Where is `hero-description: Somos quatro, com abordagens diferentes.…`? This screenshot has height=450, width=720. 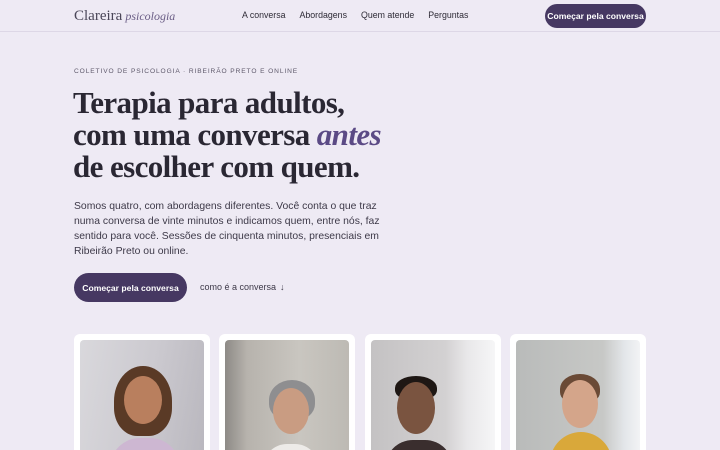
hero-description: Somos quatro, com abordagens diferentes.… is located at coordinates (227, 229).